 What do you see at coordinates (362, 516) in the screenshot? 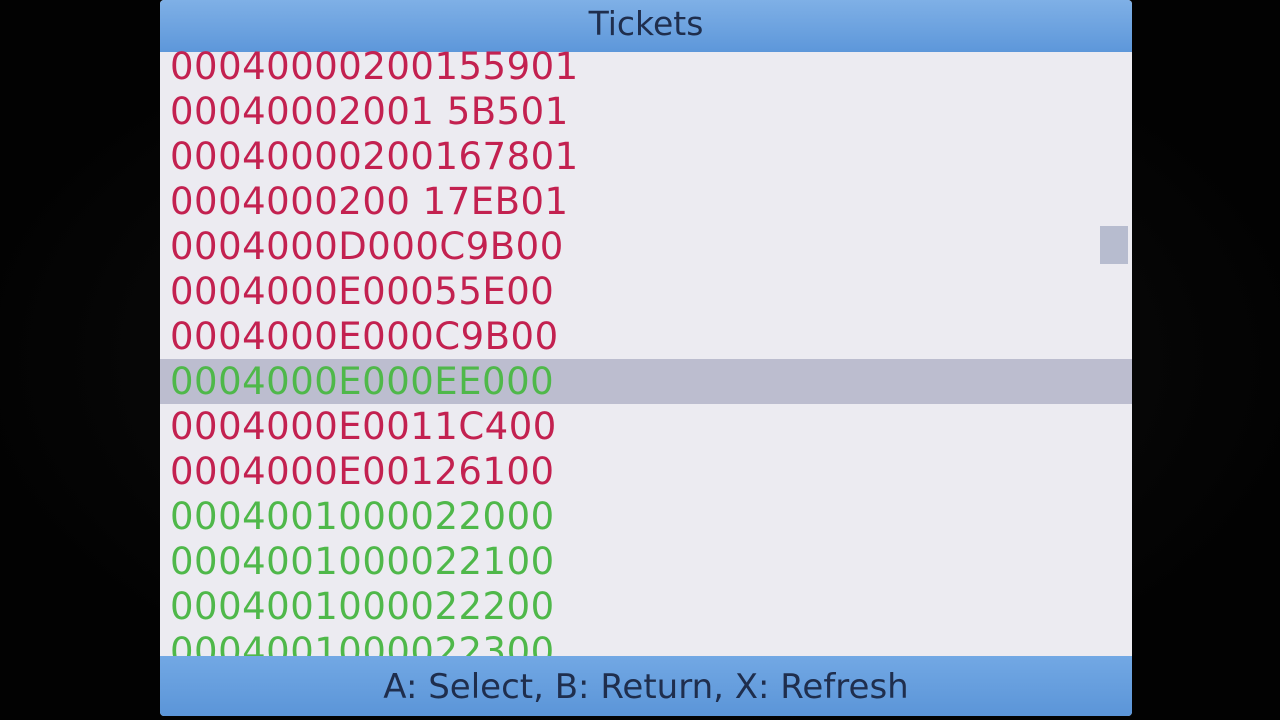
I see `ticket-id: 0004001000022000` at bounding box center [362, 516].